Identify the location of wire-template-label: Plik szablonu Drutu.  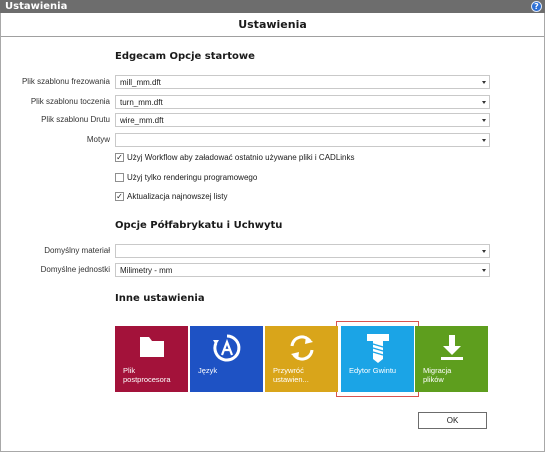
(75, 119).